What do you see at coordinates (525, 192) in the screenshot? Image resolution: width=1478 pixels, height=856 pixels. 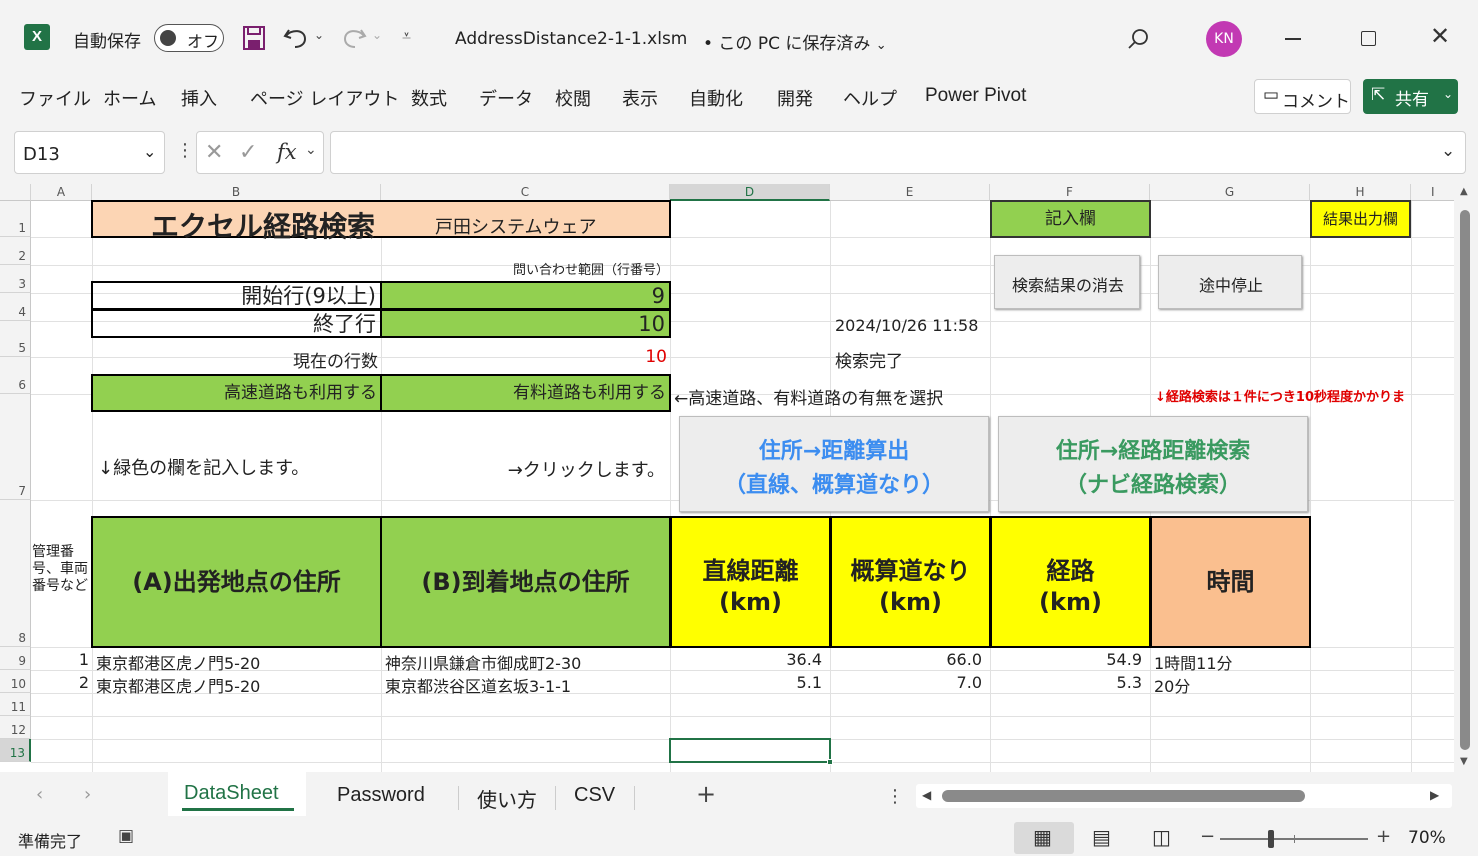 I see `column-header-c: C` at bounding box center [525, 192].